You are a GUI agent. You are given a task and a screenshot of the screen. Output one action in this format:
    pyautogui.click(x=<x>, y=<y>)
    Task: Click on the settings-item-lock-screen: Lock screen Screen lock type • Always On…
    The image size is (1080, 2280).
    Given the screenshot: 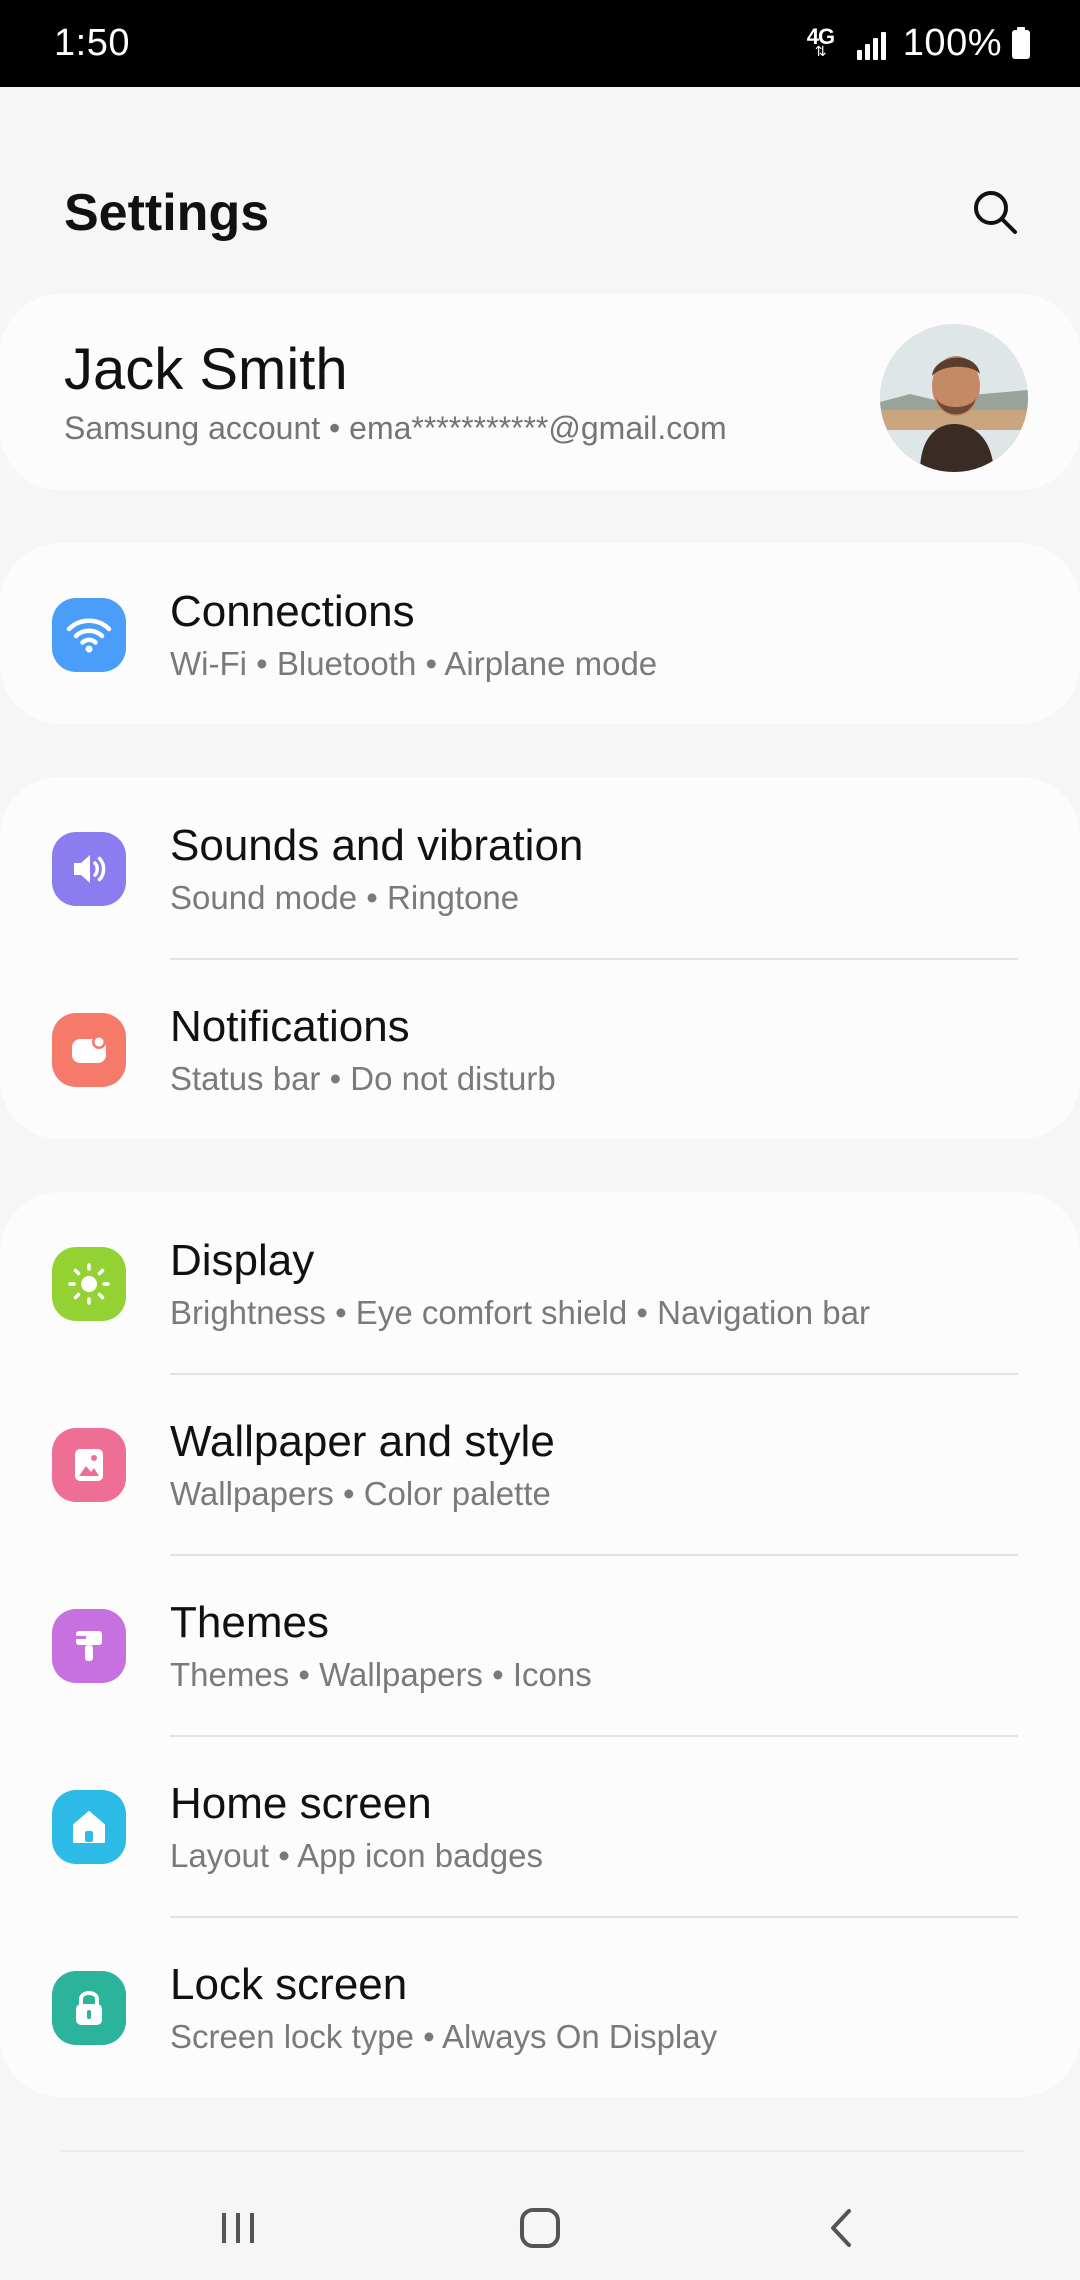 What is the action you would take?
    pyautogui.click(x=540, y=2006)
    